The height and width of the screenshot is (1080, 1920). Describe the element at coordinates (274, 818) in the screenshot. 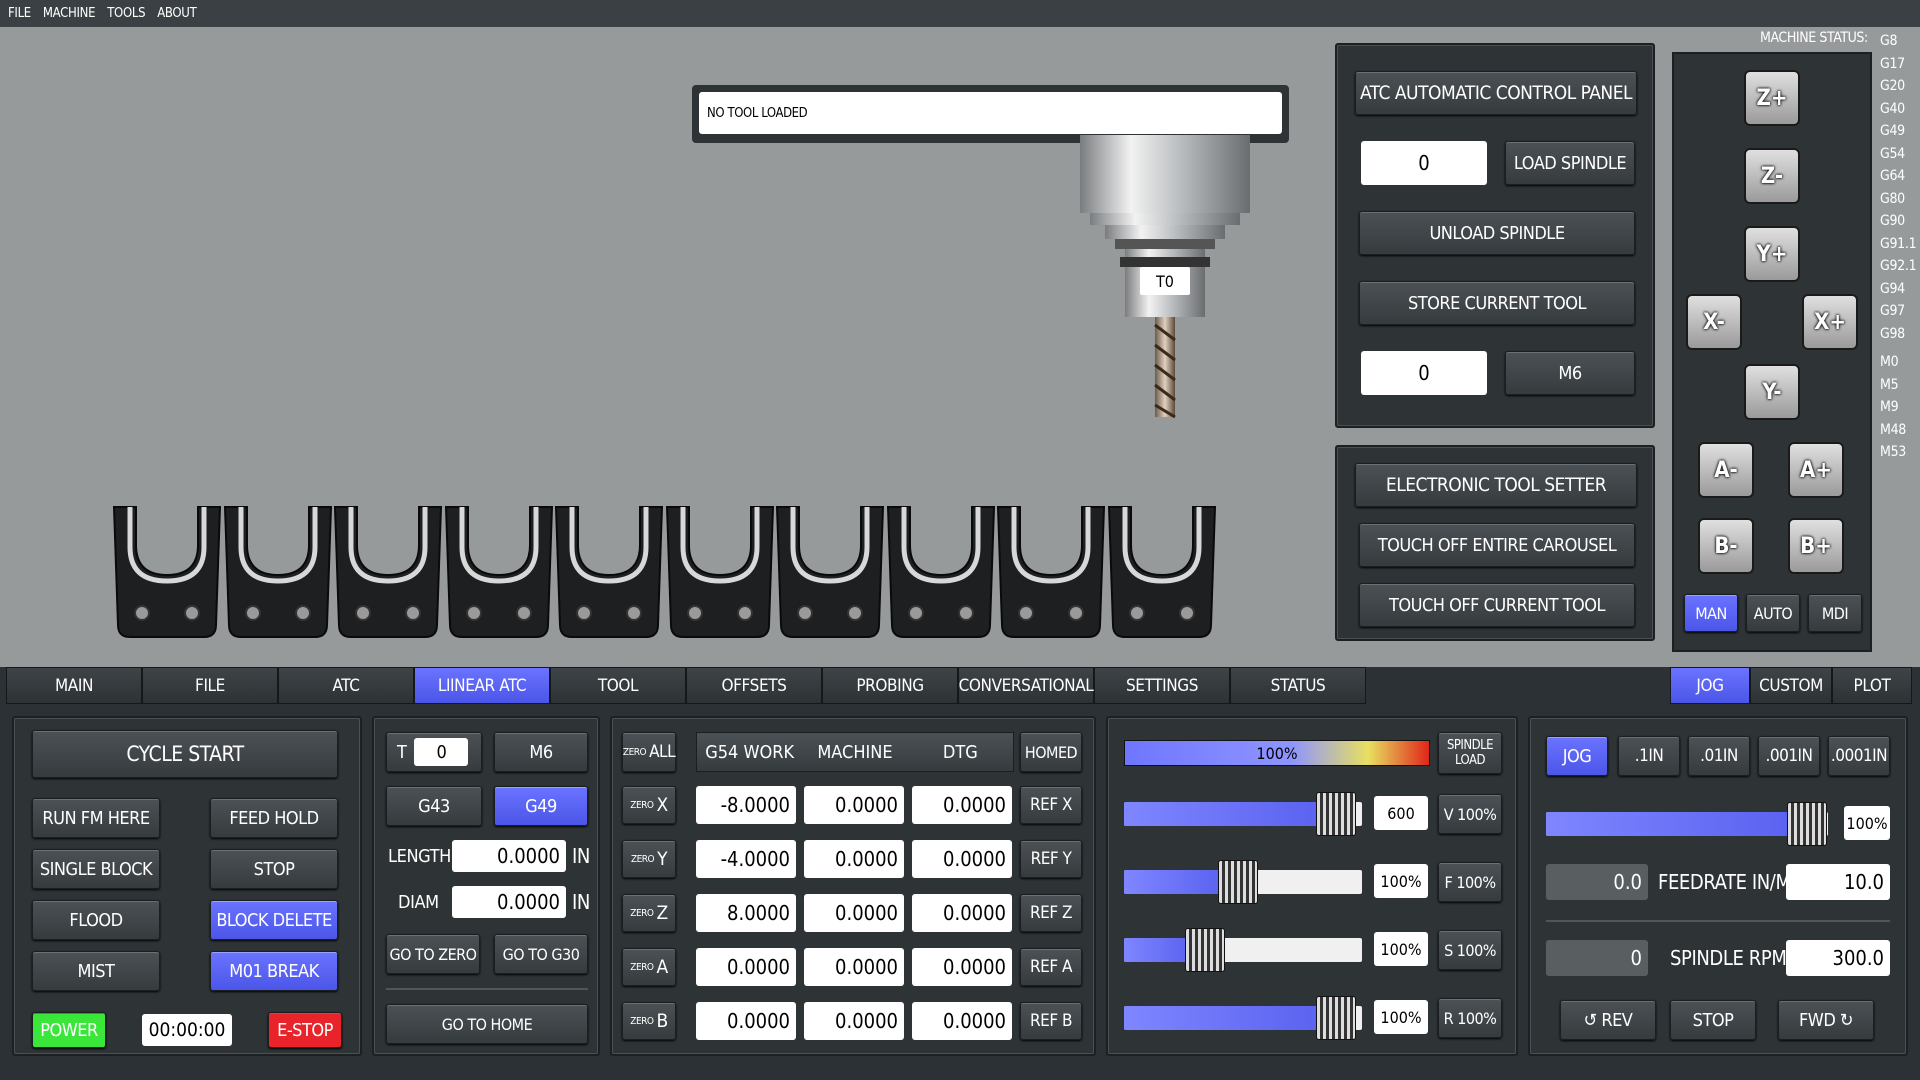

I see `feed-hold-button: FEED HOLD` at that location.